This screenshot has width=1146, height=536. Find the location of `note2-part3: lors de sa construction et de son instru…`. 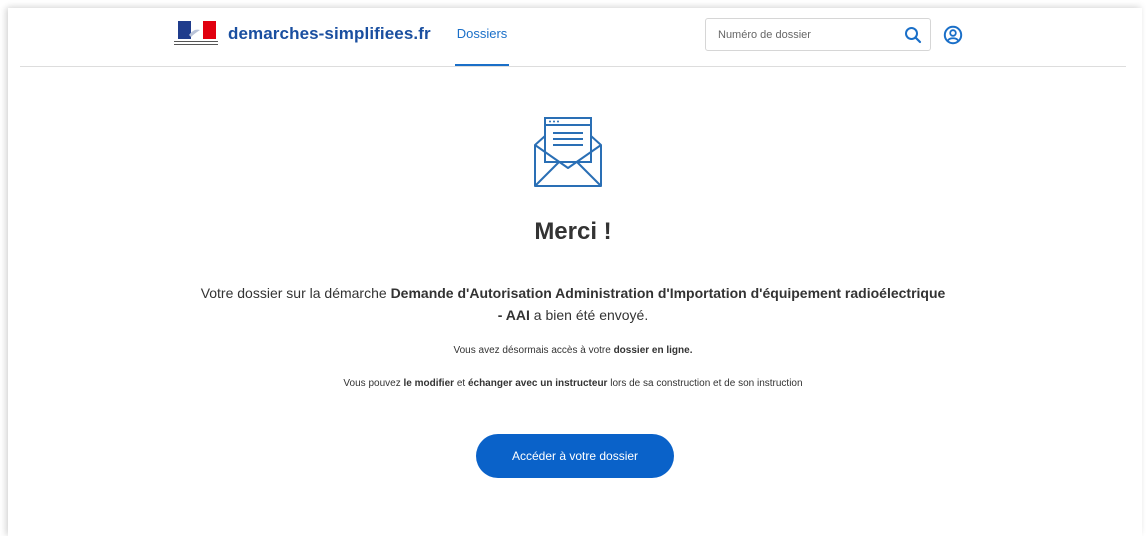

note2-part3: lors de sa construction et de son instru… is located at coordinates (705, 383).